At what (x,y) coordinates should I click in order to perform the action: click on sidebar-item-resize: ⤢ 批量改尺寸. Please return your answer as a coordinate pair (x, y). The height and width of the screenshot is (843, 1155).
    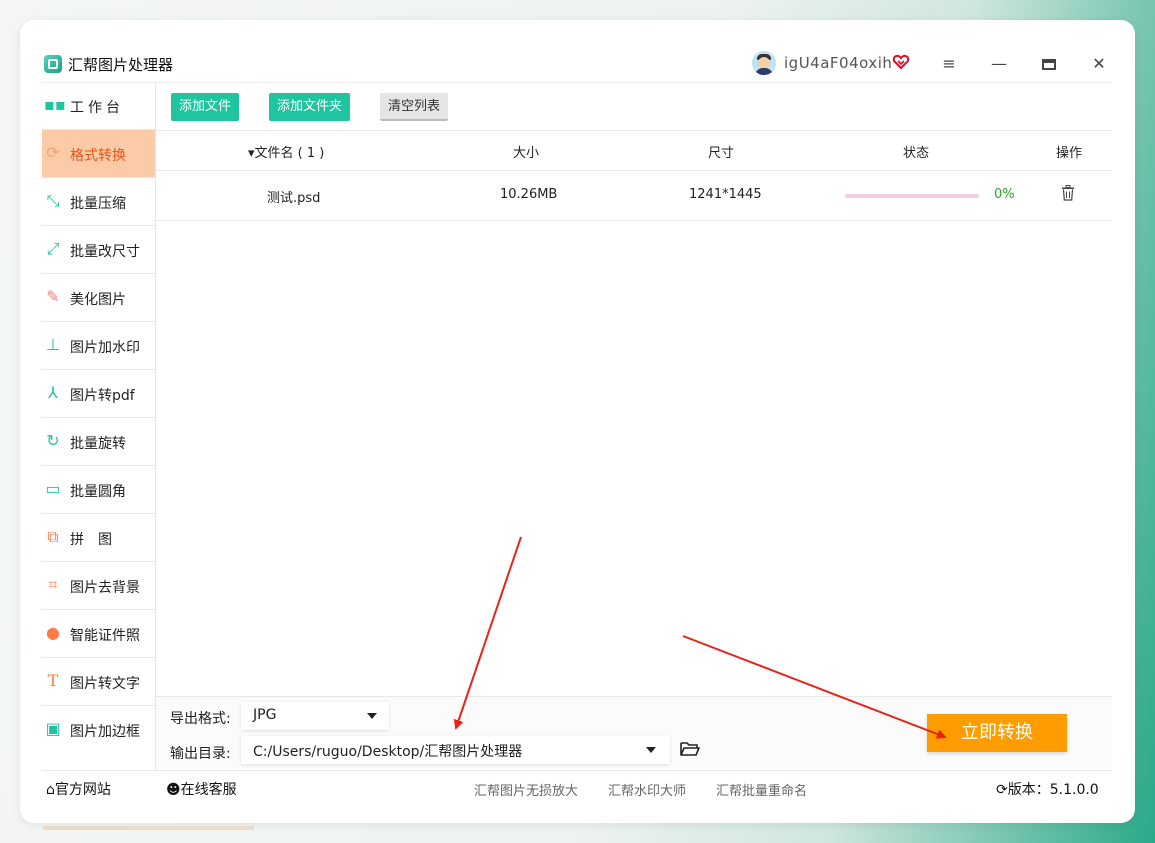
    Looking at the image, I should click on (98, 250).